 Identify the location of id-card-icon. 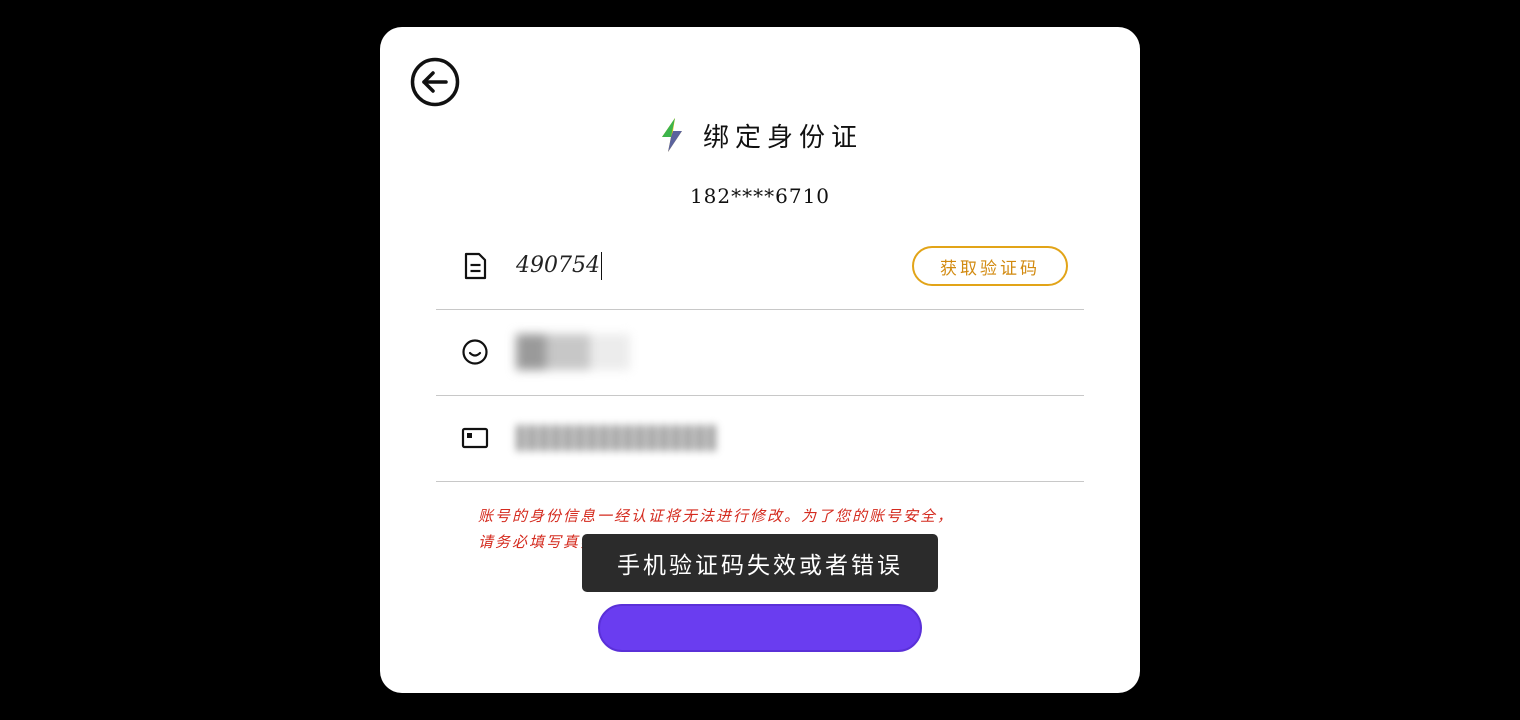
(475, 438).